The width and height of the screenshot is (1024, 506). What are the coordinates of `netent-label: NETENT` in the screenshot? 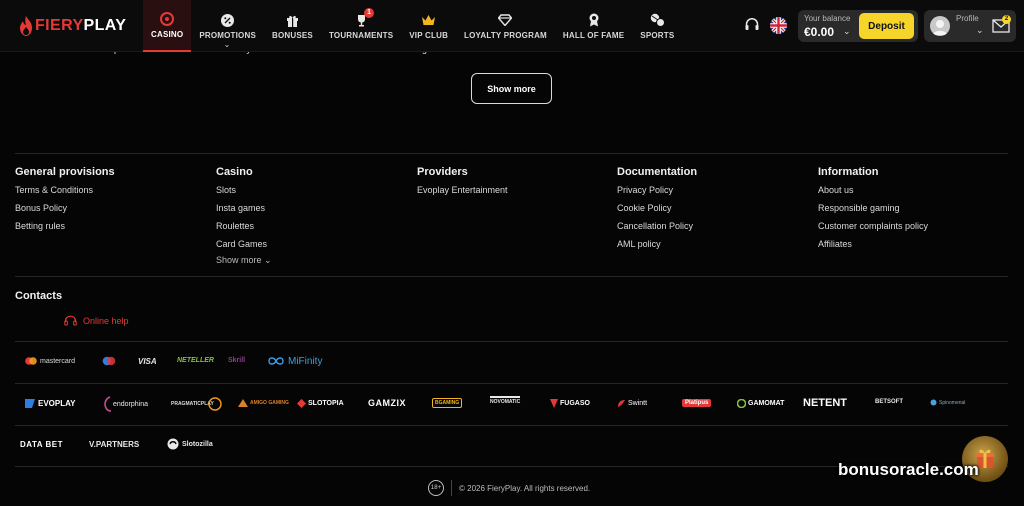 It's located at (825, 403).